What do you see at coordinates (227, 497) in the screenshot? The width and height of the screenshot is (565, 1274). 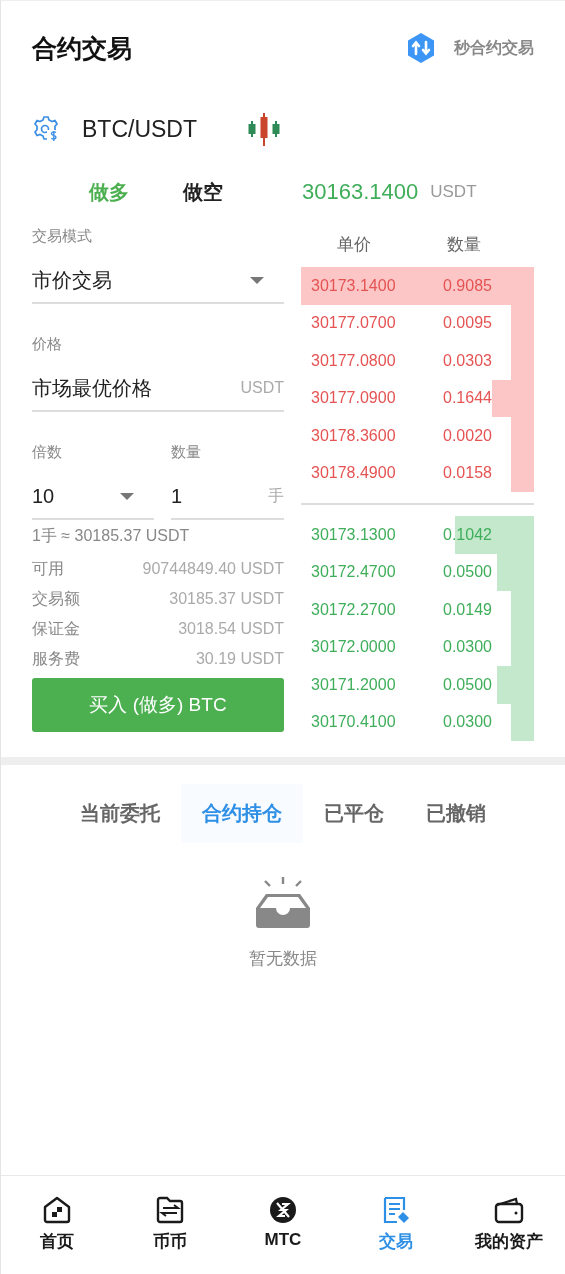 I see `quantity-field: 1 手` at bounding box center [227, 497].